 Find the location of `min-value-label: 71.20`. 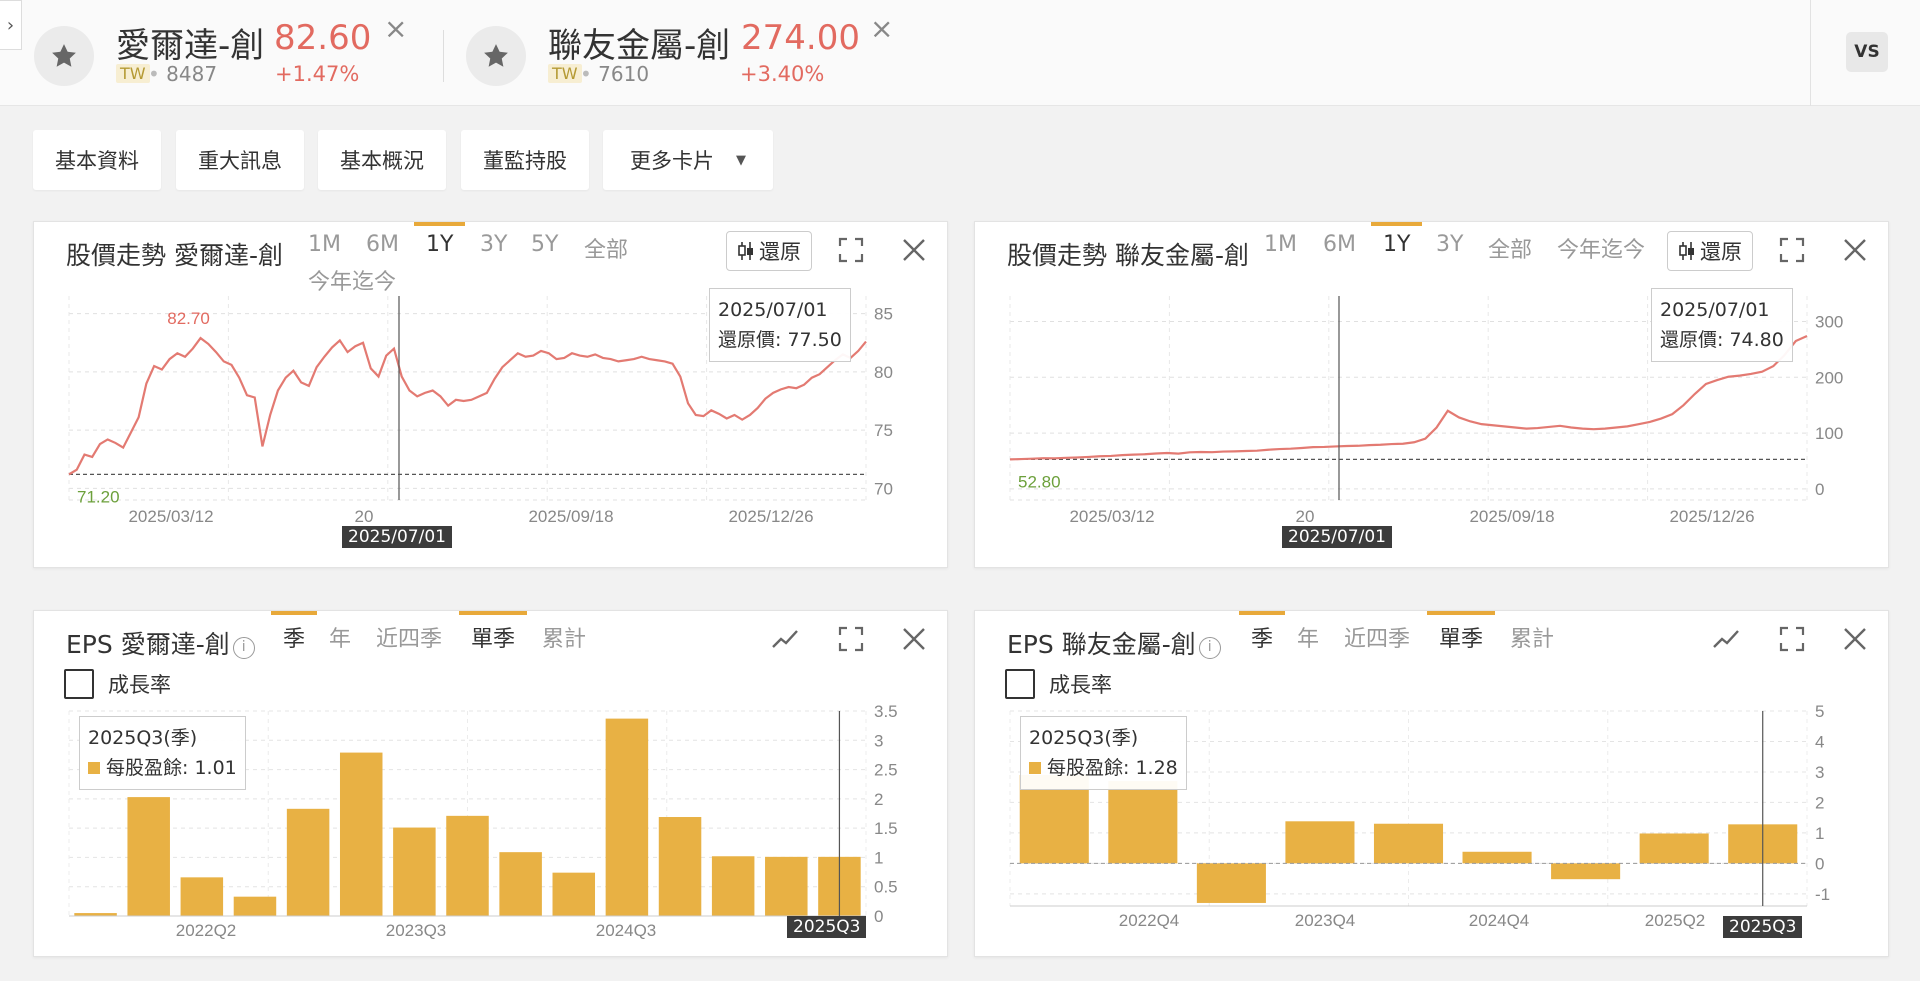

min-value-label: 71.20 is located at coordinates (98, 496).